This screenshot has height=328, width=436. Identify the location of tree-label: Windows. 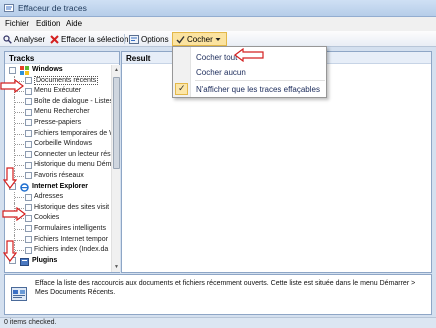
(47, 69).